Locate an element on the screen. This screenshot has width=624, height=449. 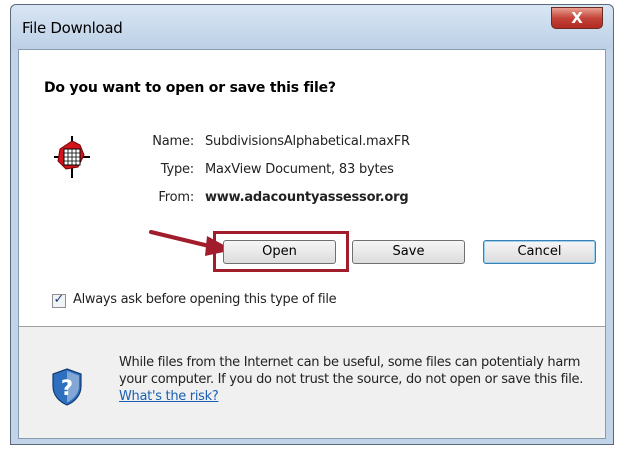
checkmark-icon: ✓ is located at coordinates (59, 299).